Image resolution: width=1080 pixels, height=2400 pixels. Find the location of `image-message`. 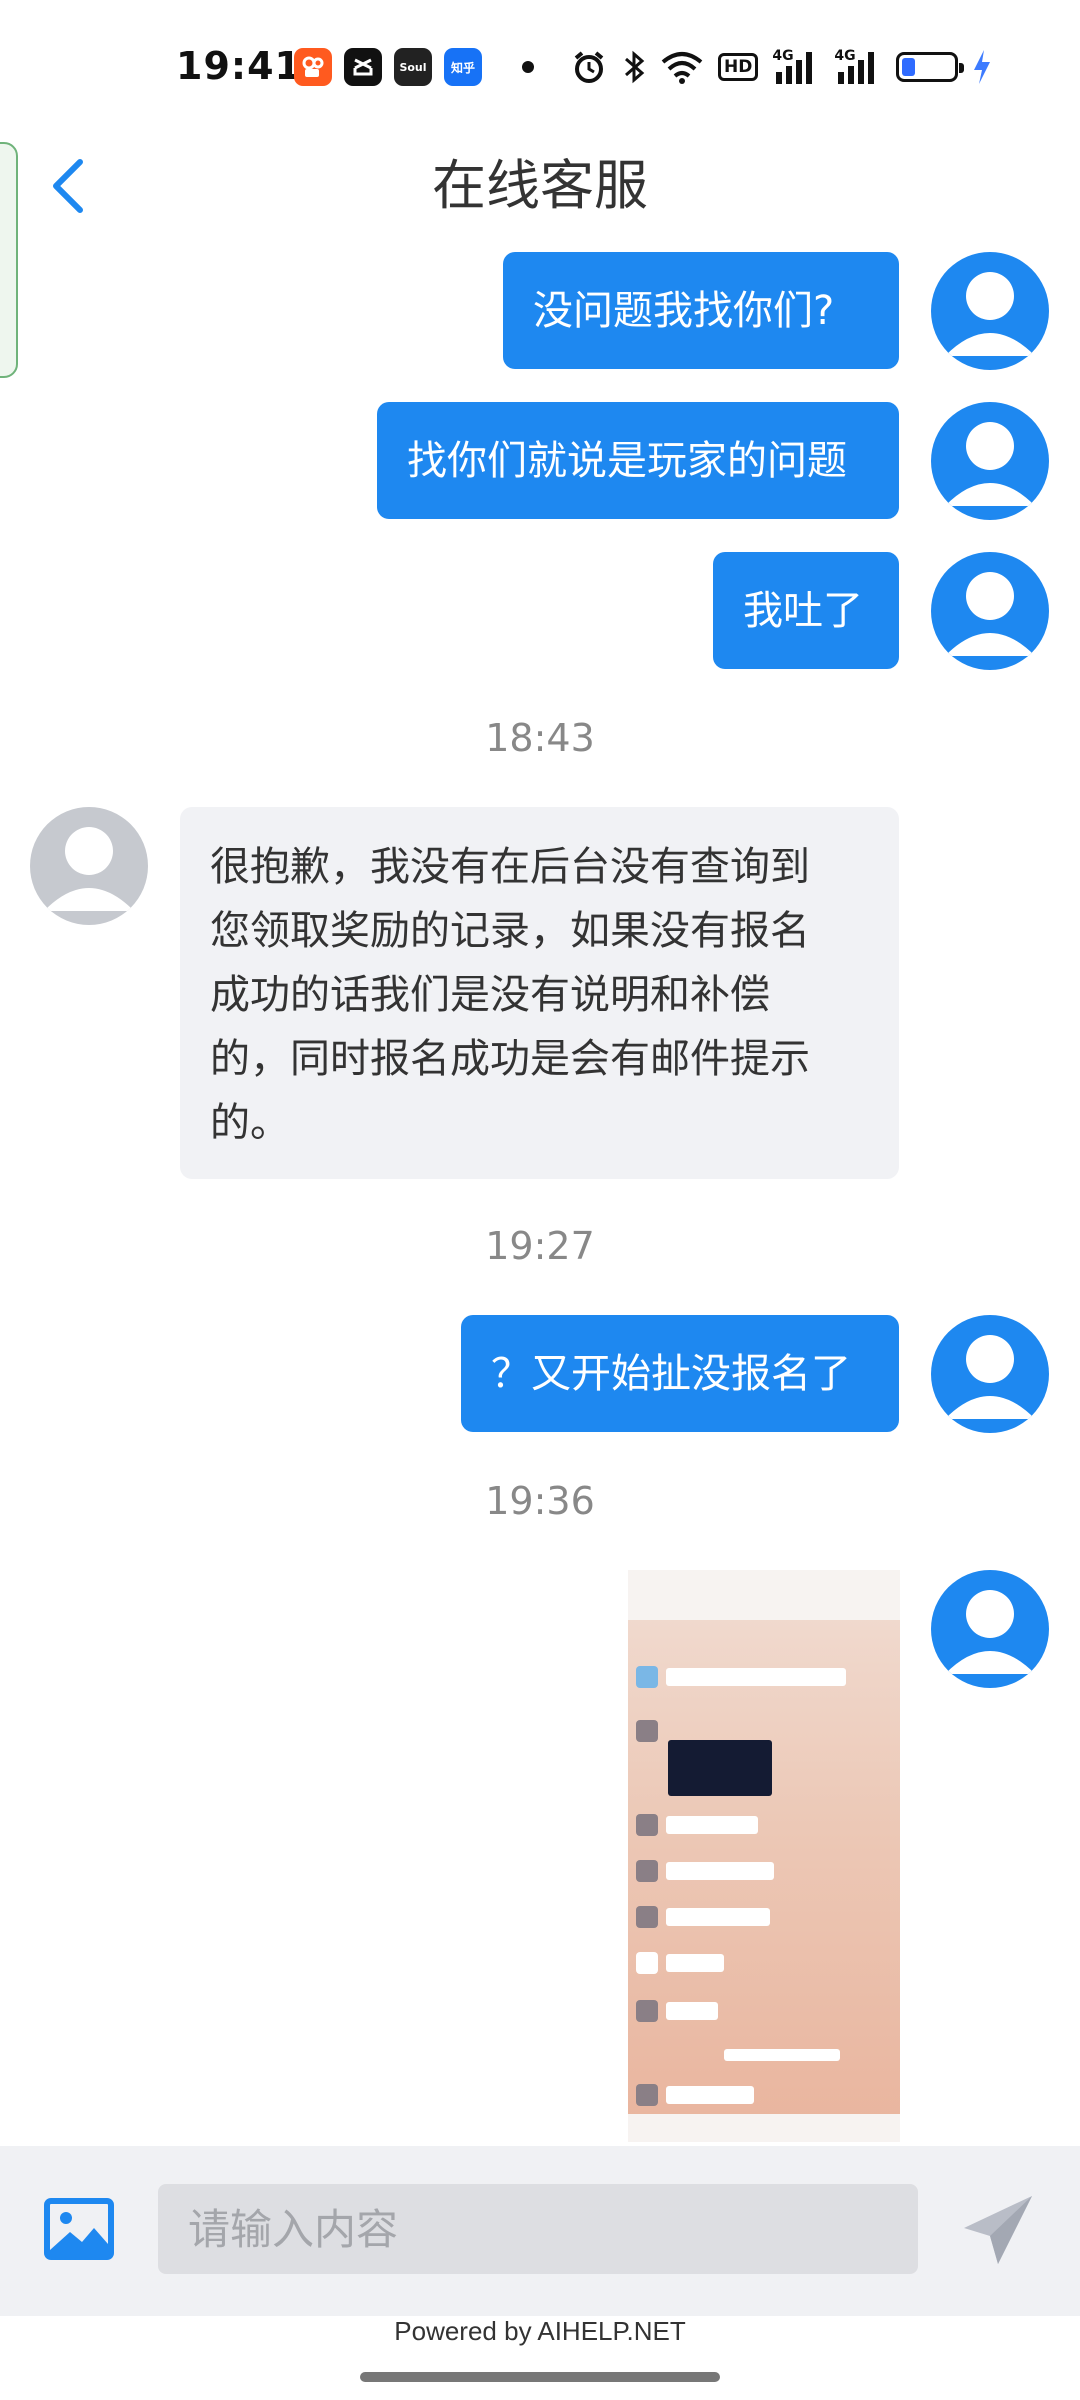

image-message is located at coordinates (764, 1856).